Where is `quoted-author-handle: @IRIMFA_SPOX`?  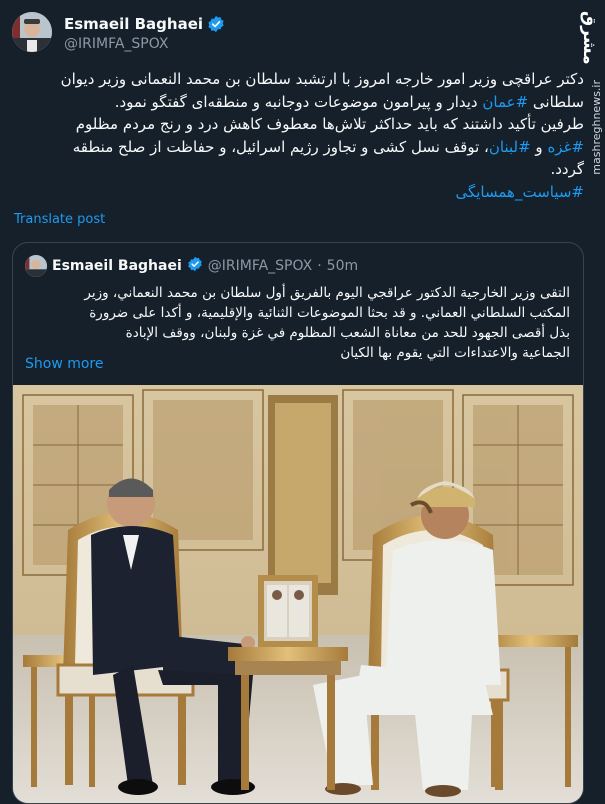 quoted-author-handle: @IRIMFA_SPOX is located at coordinates (260, 266).